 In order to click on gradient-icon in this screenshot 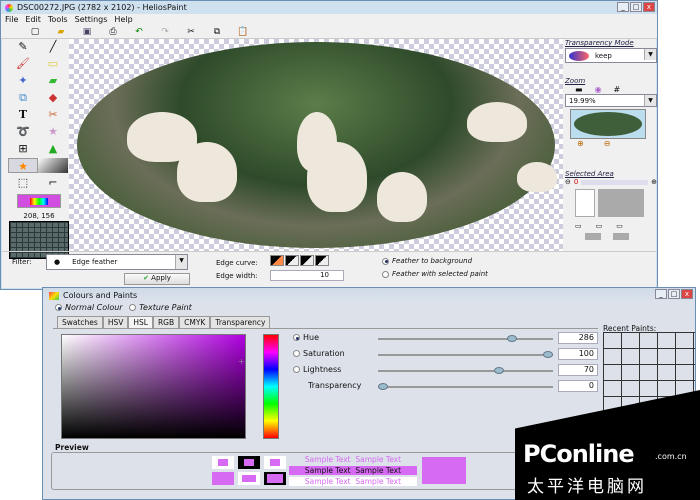, I will do `click(53, 165)`.